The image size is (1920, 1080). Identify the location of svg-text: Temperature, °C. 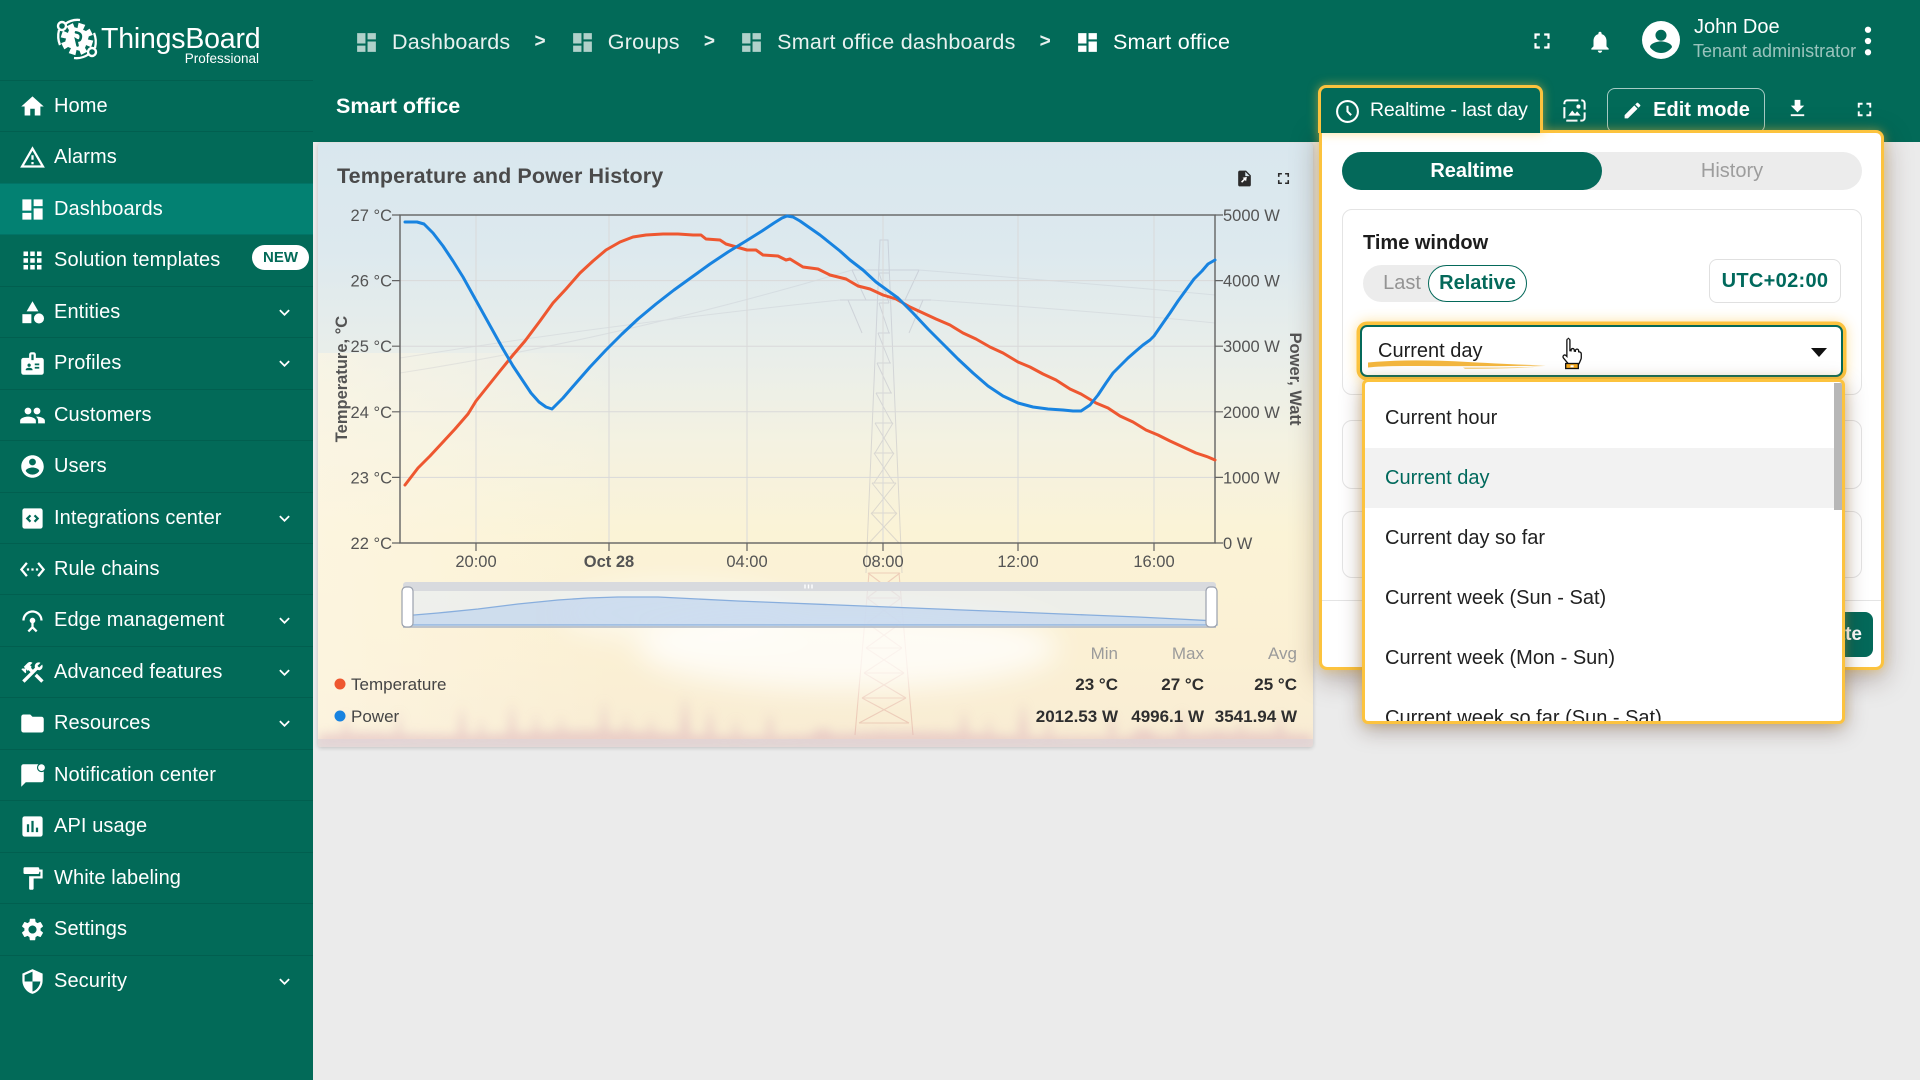
(342, 379).